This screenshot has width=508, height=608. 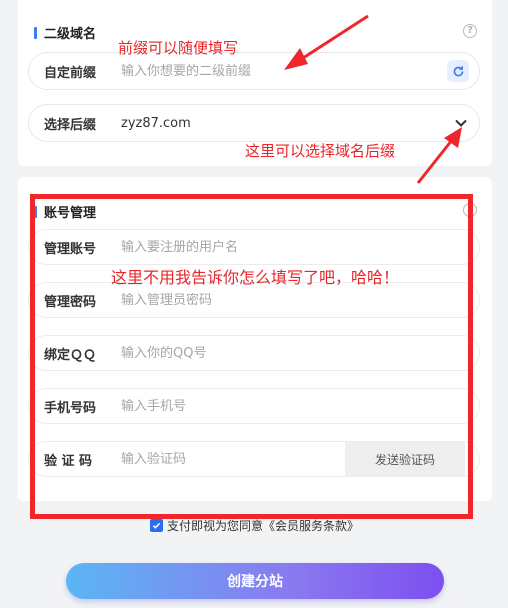 I want to click on qq-label: 绑定ＱＱ, so click(x=70, y=355).